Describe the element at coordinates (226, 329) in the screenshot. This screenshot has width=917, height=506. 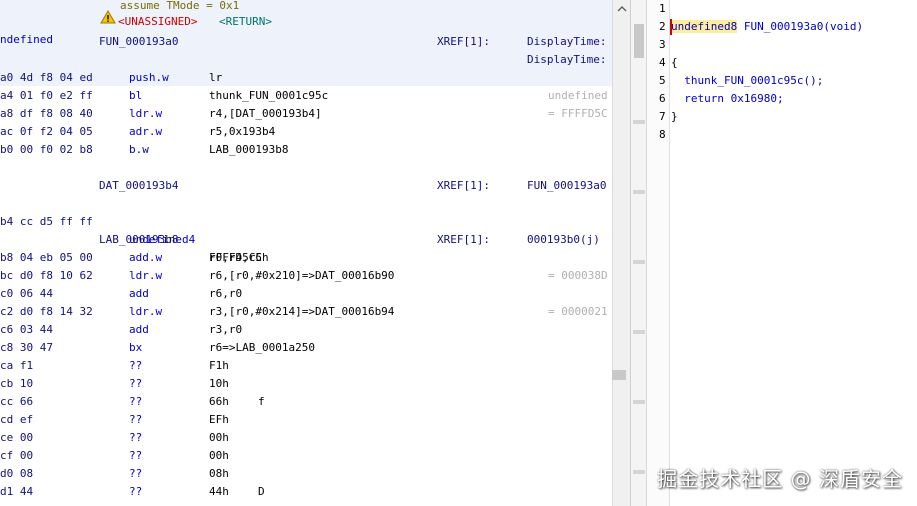
I see `operand: r3,r0` at that location.